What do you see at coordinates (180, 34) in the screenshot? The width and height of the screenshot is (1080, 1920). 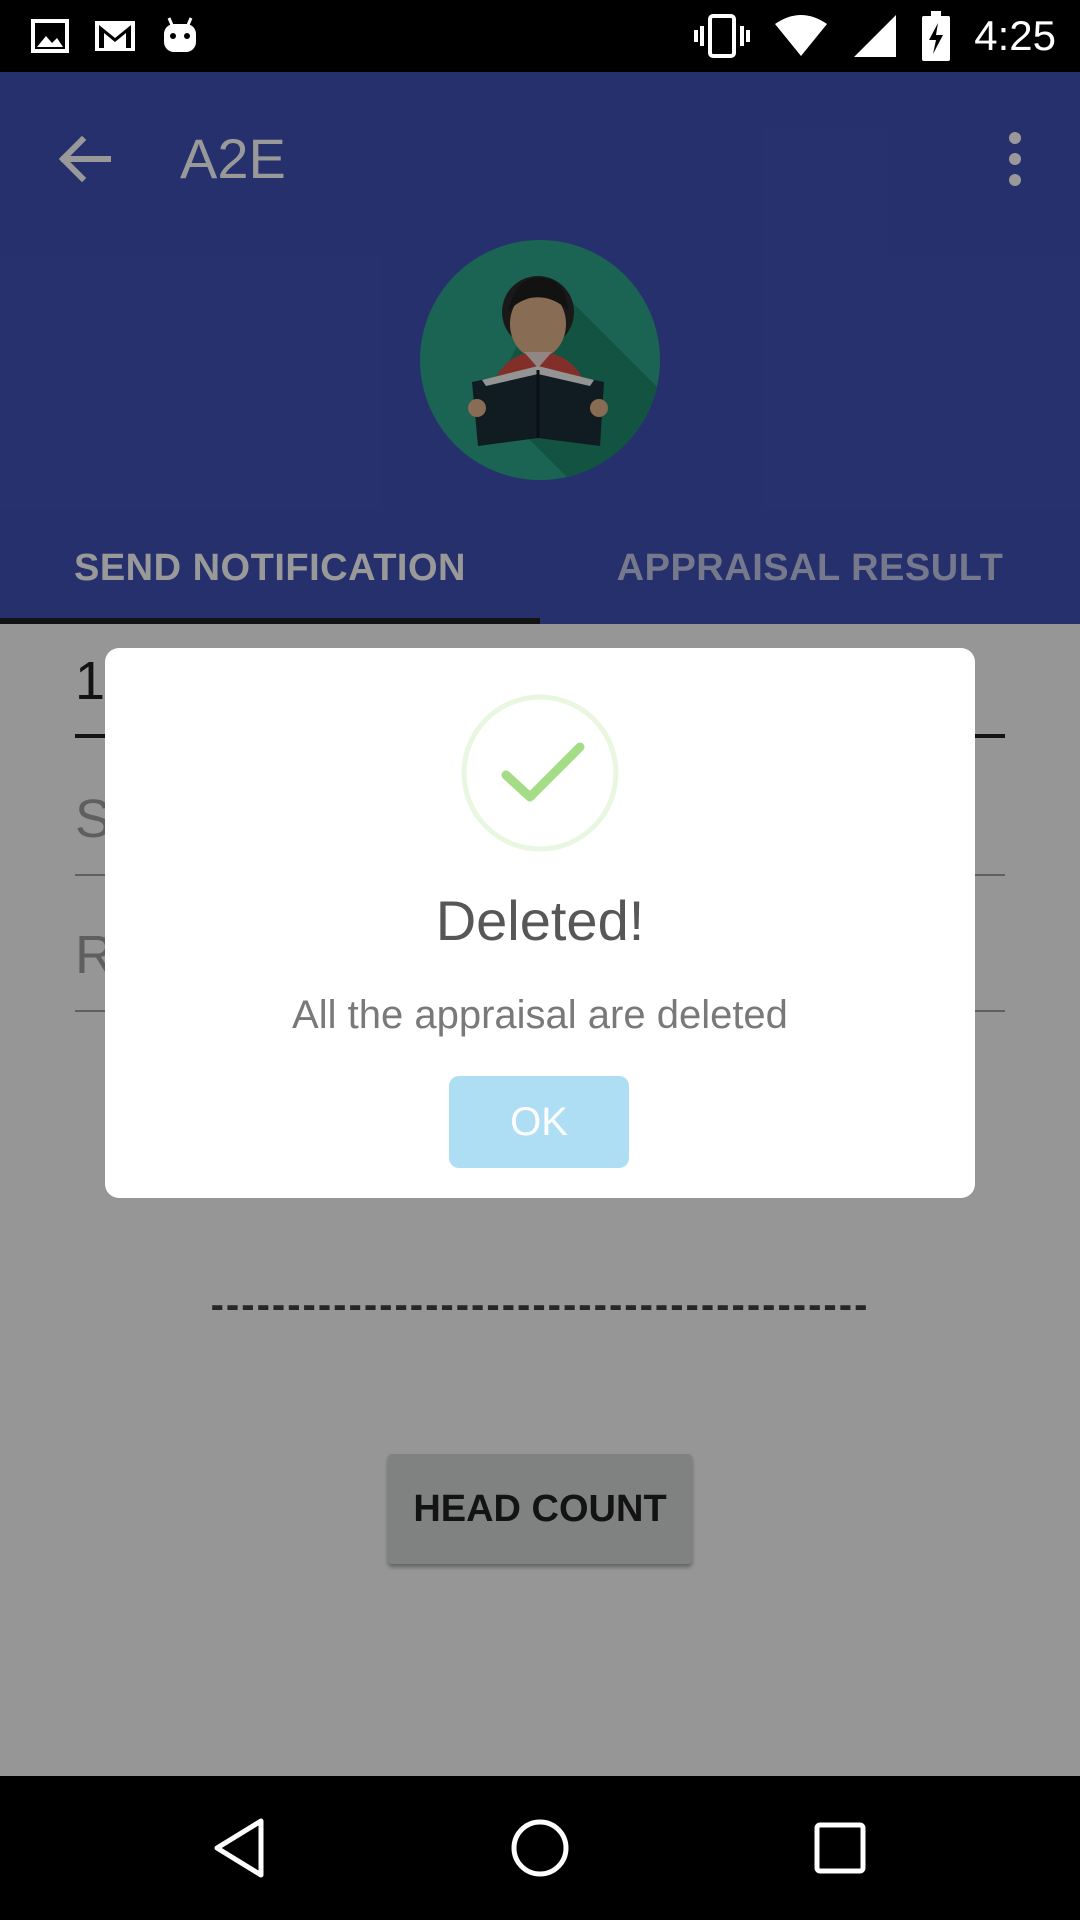 I see `android-icon` at bounding box center [180, 34].